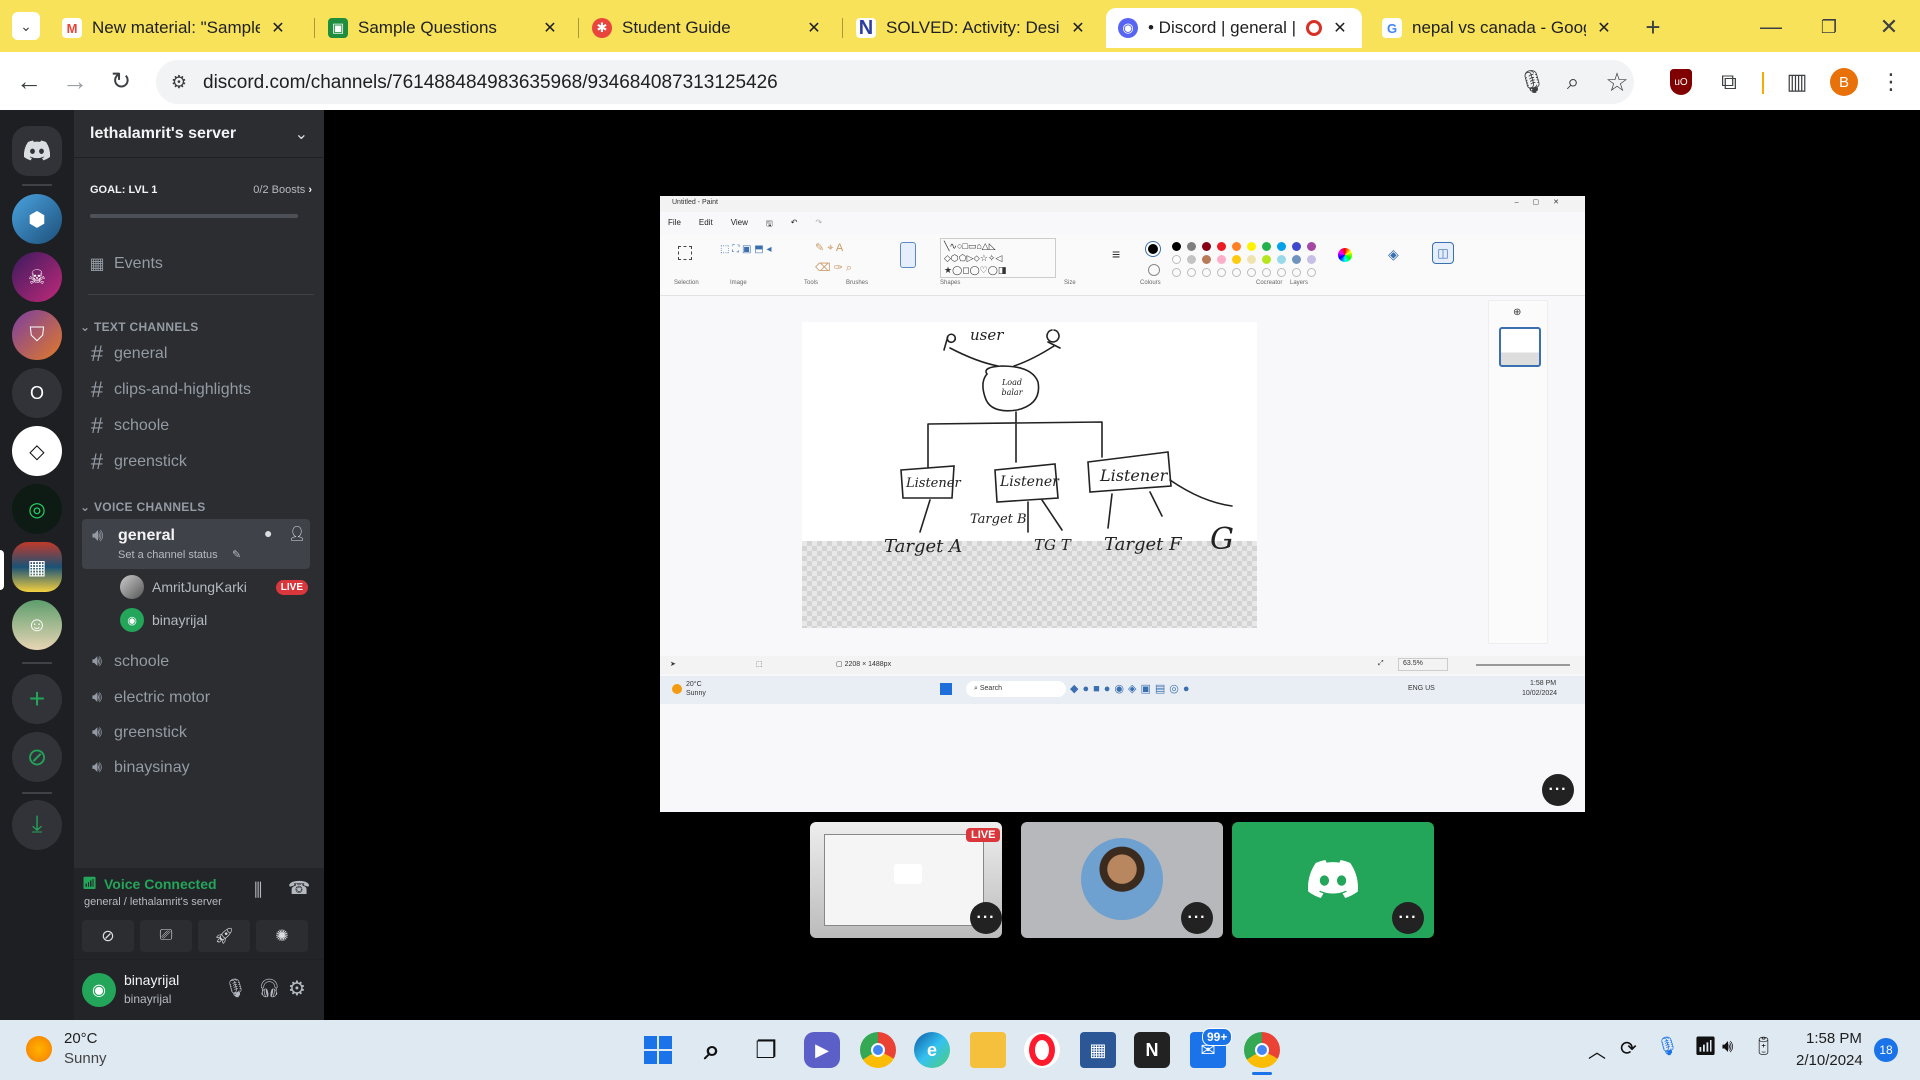 This screenshot has height=1080, width=1920. Describe the element at coordinates (1829, 27) in the screenshot. I see `restore-window-icon: ❐` at that location.